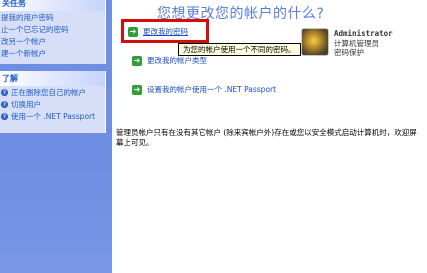 The width and height of the screenshot is (427, 273). Describe the element at coordinates (35, 29) in the screenshot. I see `sidebar-item-label: 止一个已忘记的密码` at that location.